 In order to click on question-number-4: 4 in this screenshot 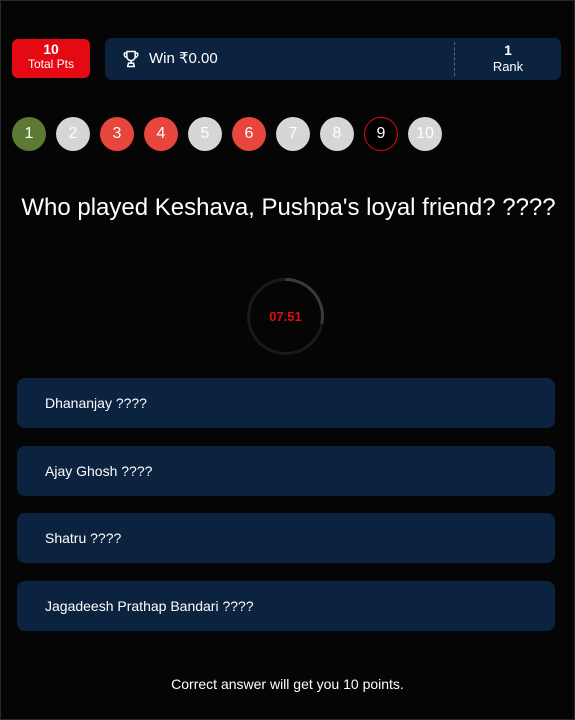, I will do `click(161, 134)`.